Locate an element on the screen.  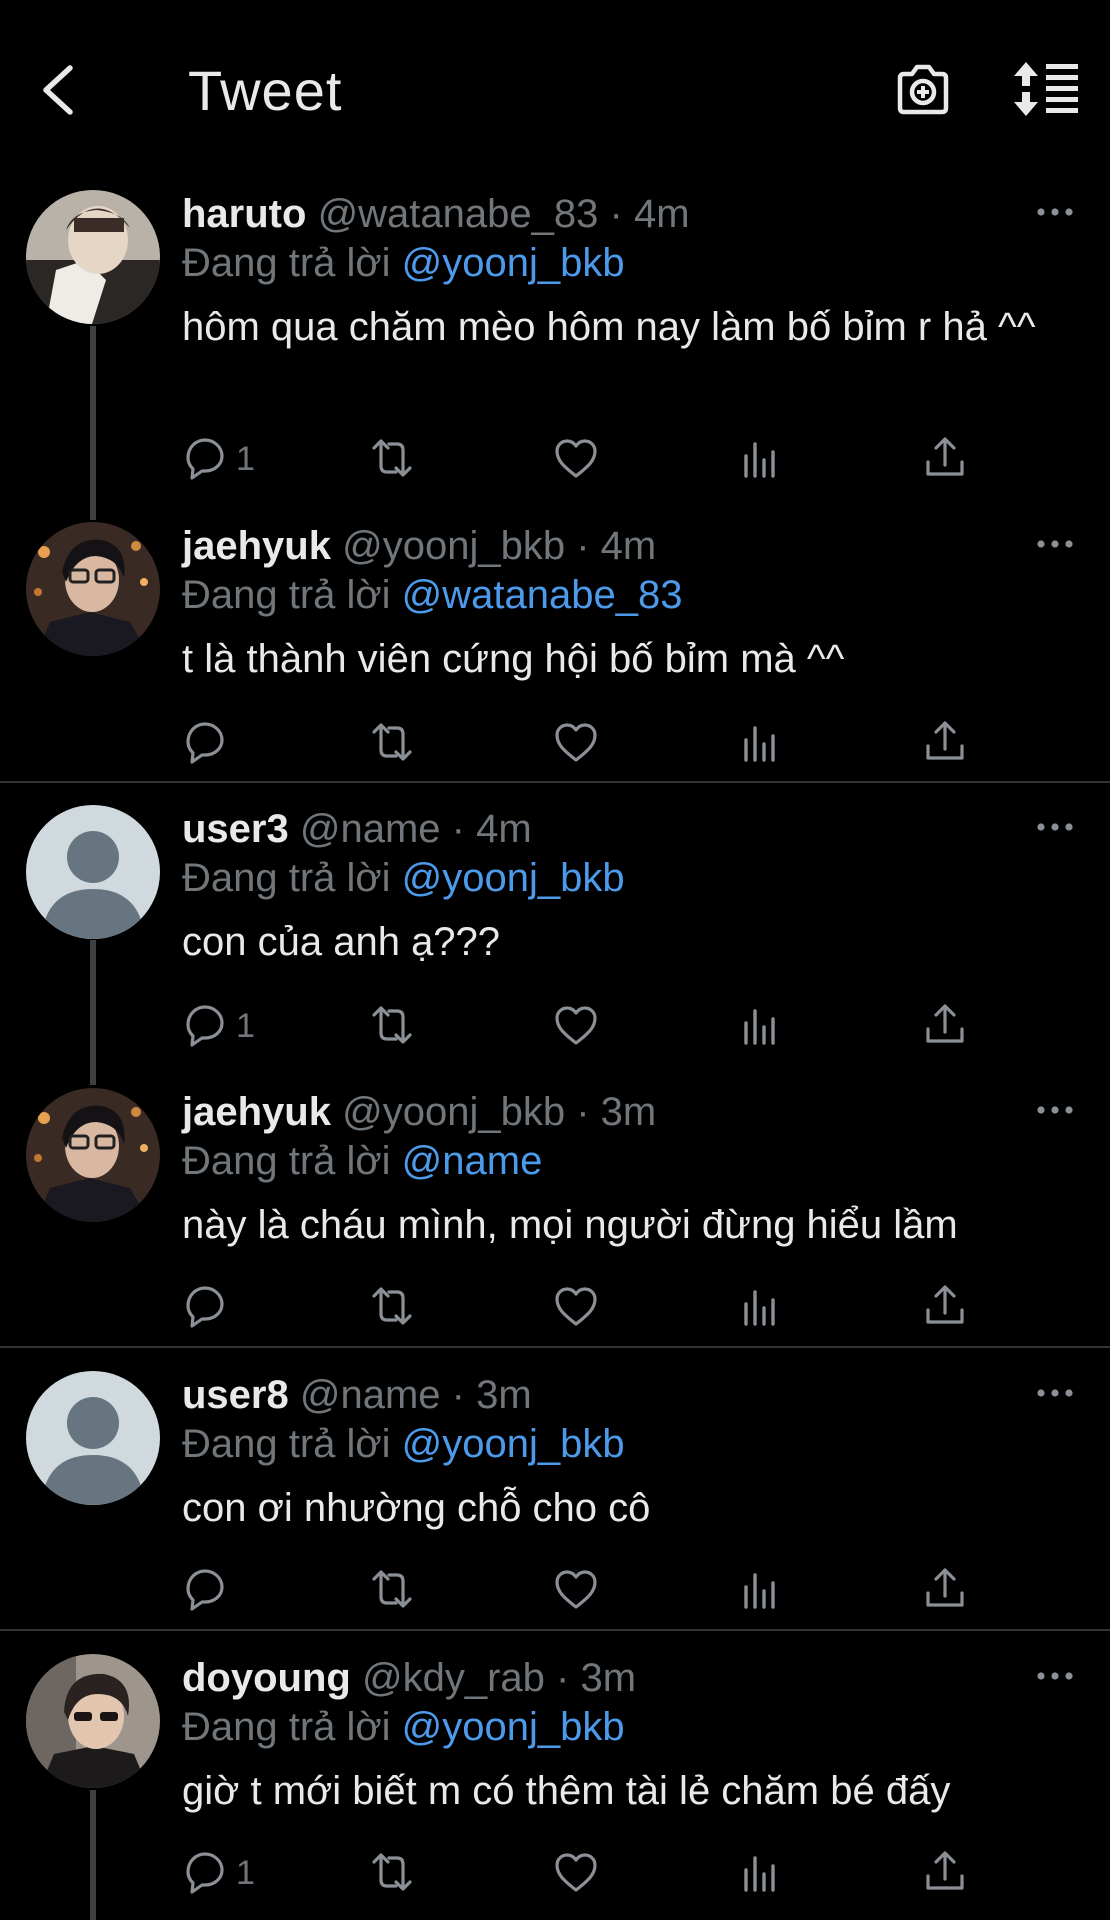
tweet-actions: 1 is located at coordinates (580, 1873).